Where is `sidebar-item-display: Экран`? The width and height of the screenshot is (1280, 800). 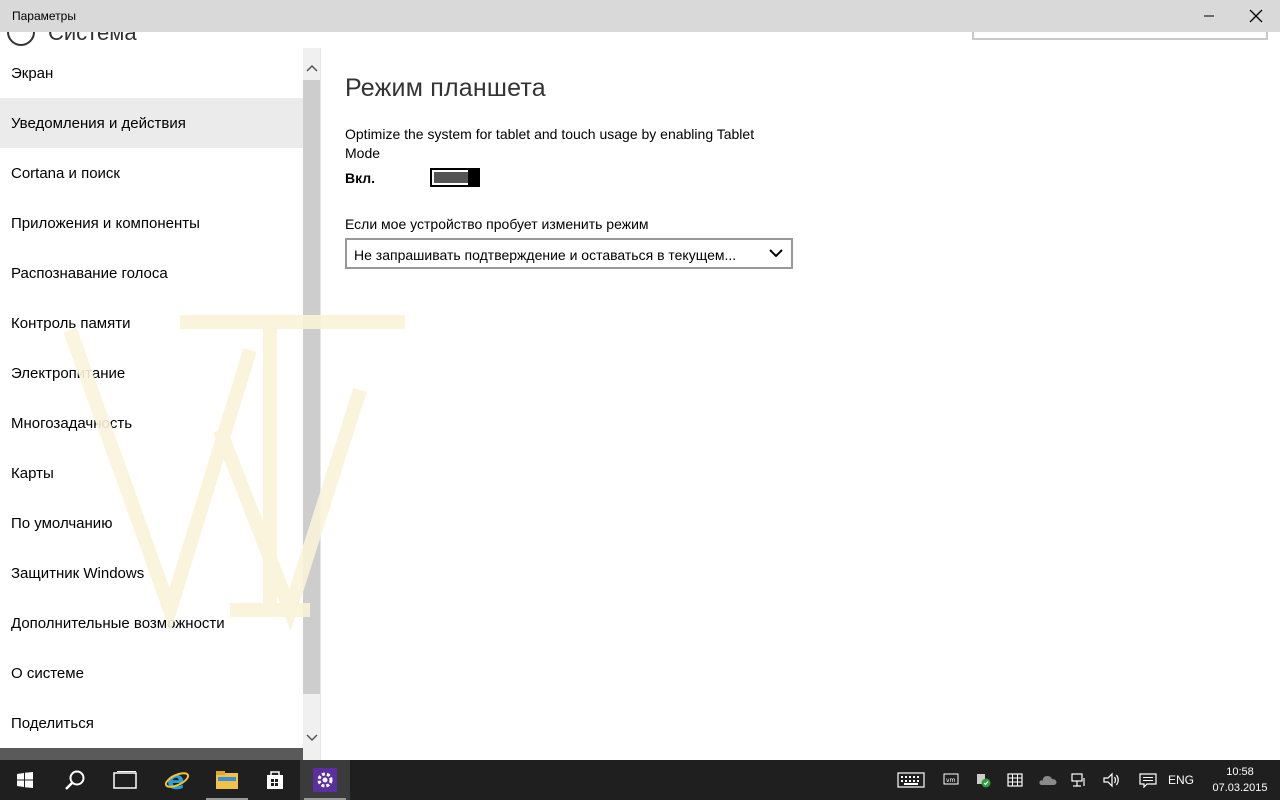
sidebar-item-display: Экран is located at coordinates (151, 73).